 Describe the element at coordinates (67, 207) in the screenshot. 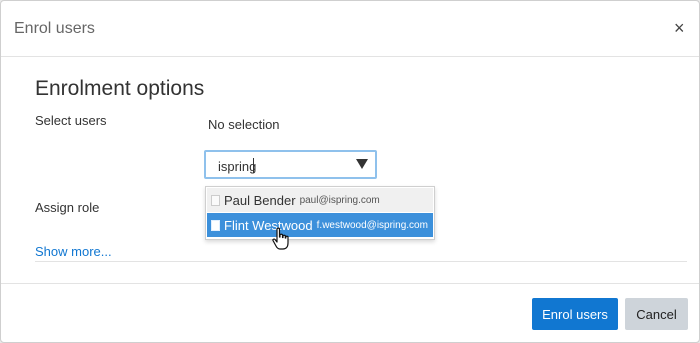

I see `assign-role-label: Assign role` at that location.